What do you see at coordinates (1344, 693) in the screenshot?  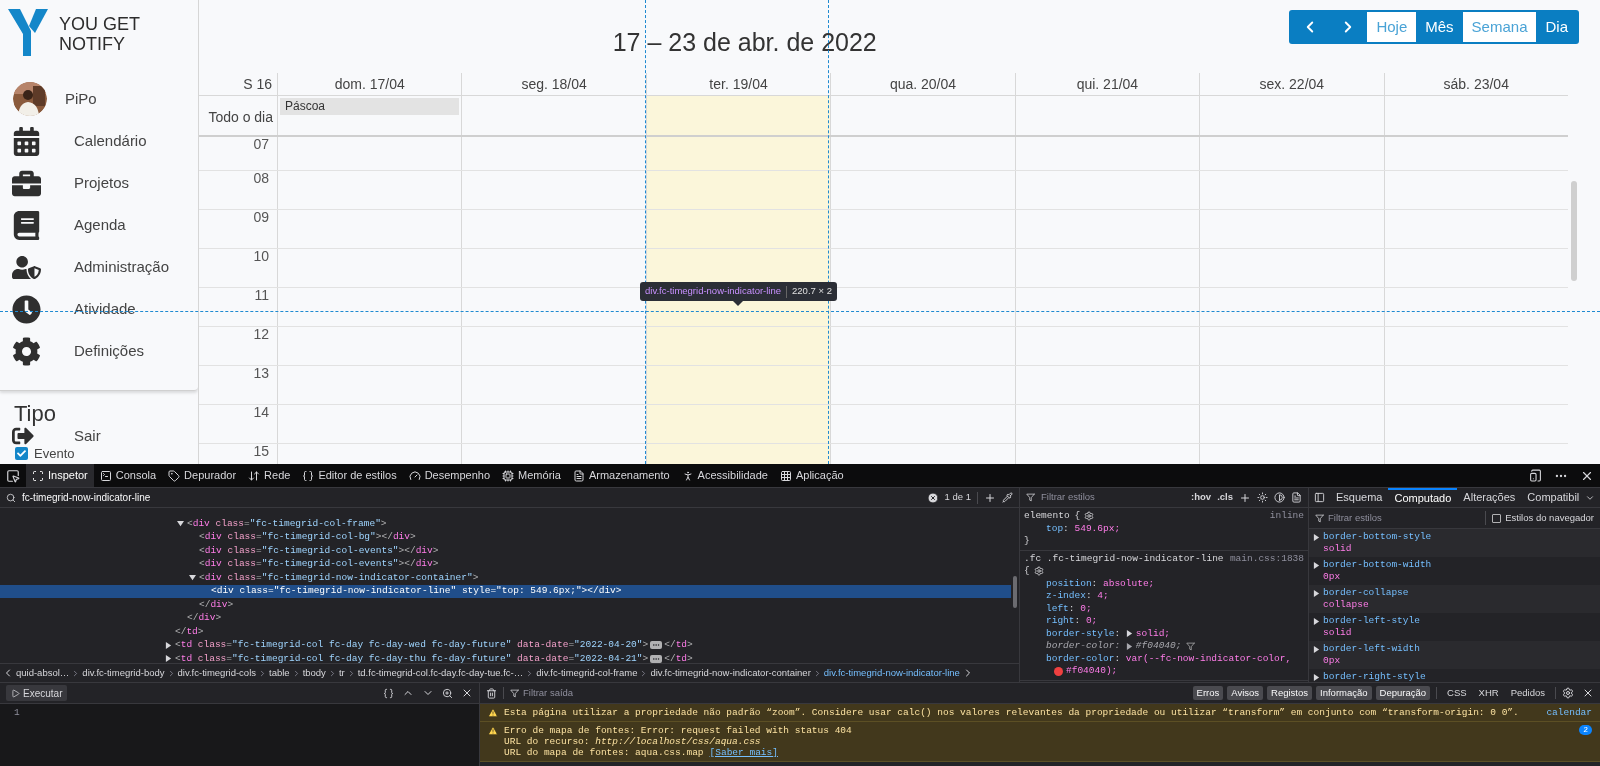 I see `level-filter-button: Informação` at bounding box center [1344, 693].